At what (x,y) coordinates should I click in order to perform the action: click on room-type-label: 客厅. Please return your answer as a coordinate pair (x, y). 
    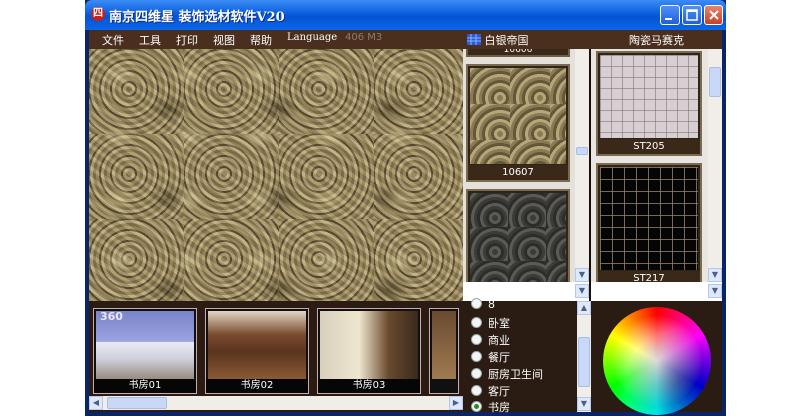
    Looking at the image, I should click on (499, 391).